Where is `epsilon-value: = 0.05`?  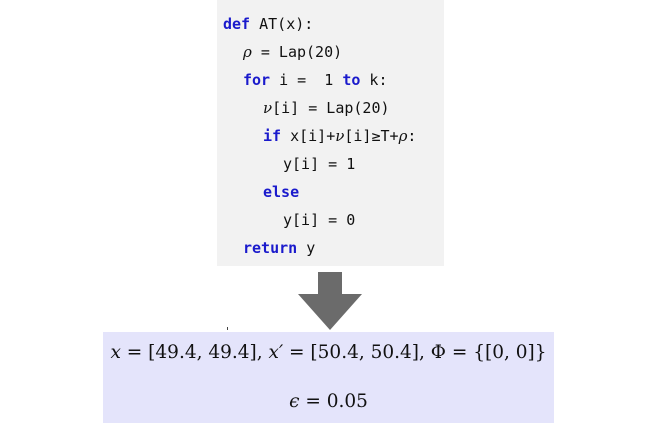
epsilon-value: = 0.05 is located at coordinates (333, 401).